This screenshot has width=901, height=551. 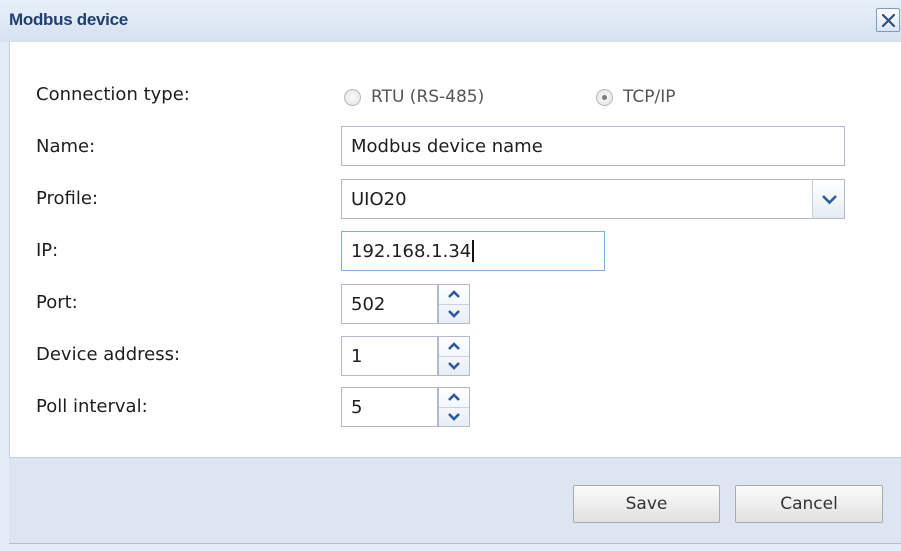 What do you see at coordinates (604, 97) in the screenshot?
I see `radio-tcpip-circle` at bounding box center [604, 97].